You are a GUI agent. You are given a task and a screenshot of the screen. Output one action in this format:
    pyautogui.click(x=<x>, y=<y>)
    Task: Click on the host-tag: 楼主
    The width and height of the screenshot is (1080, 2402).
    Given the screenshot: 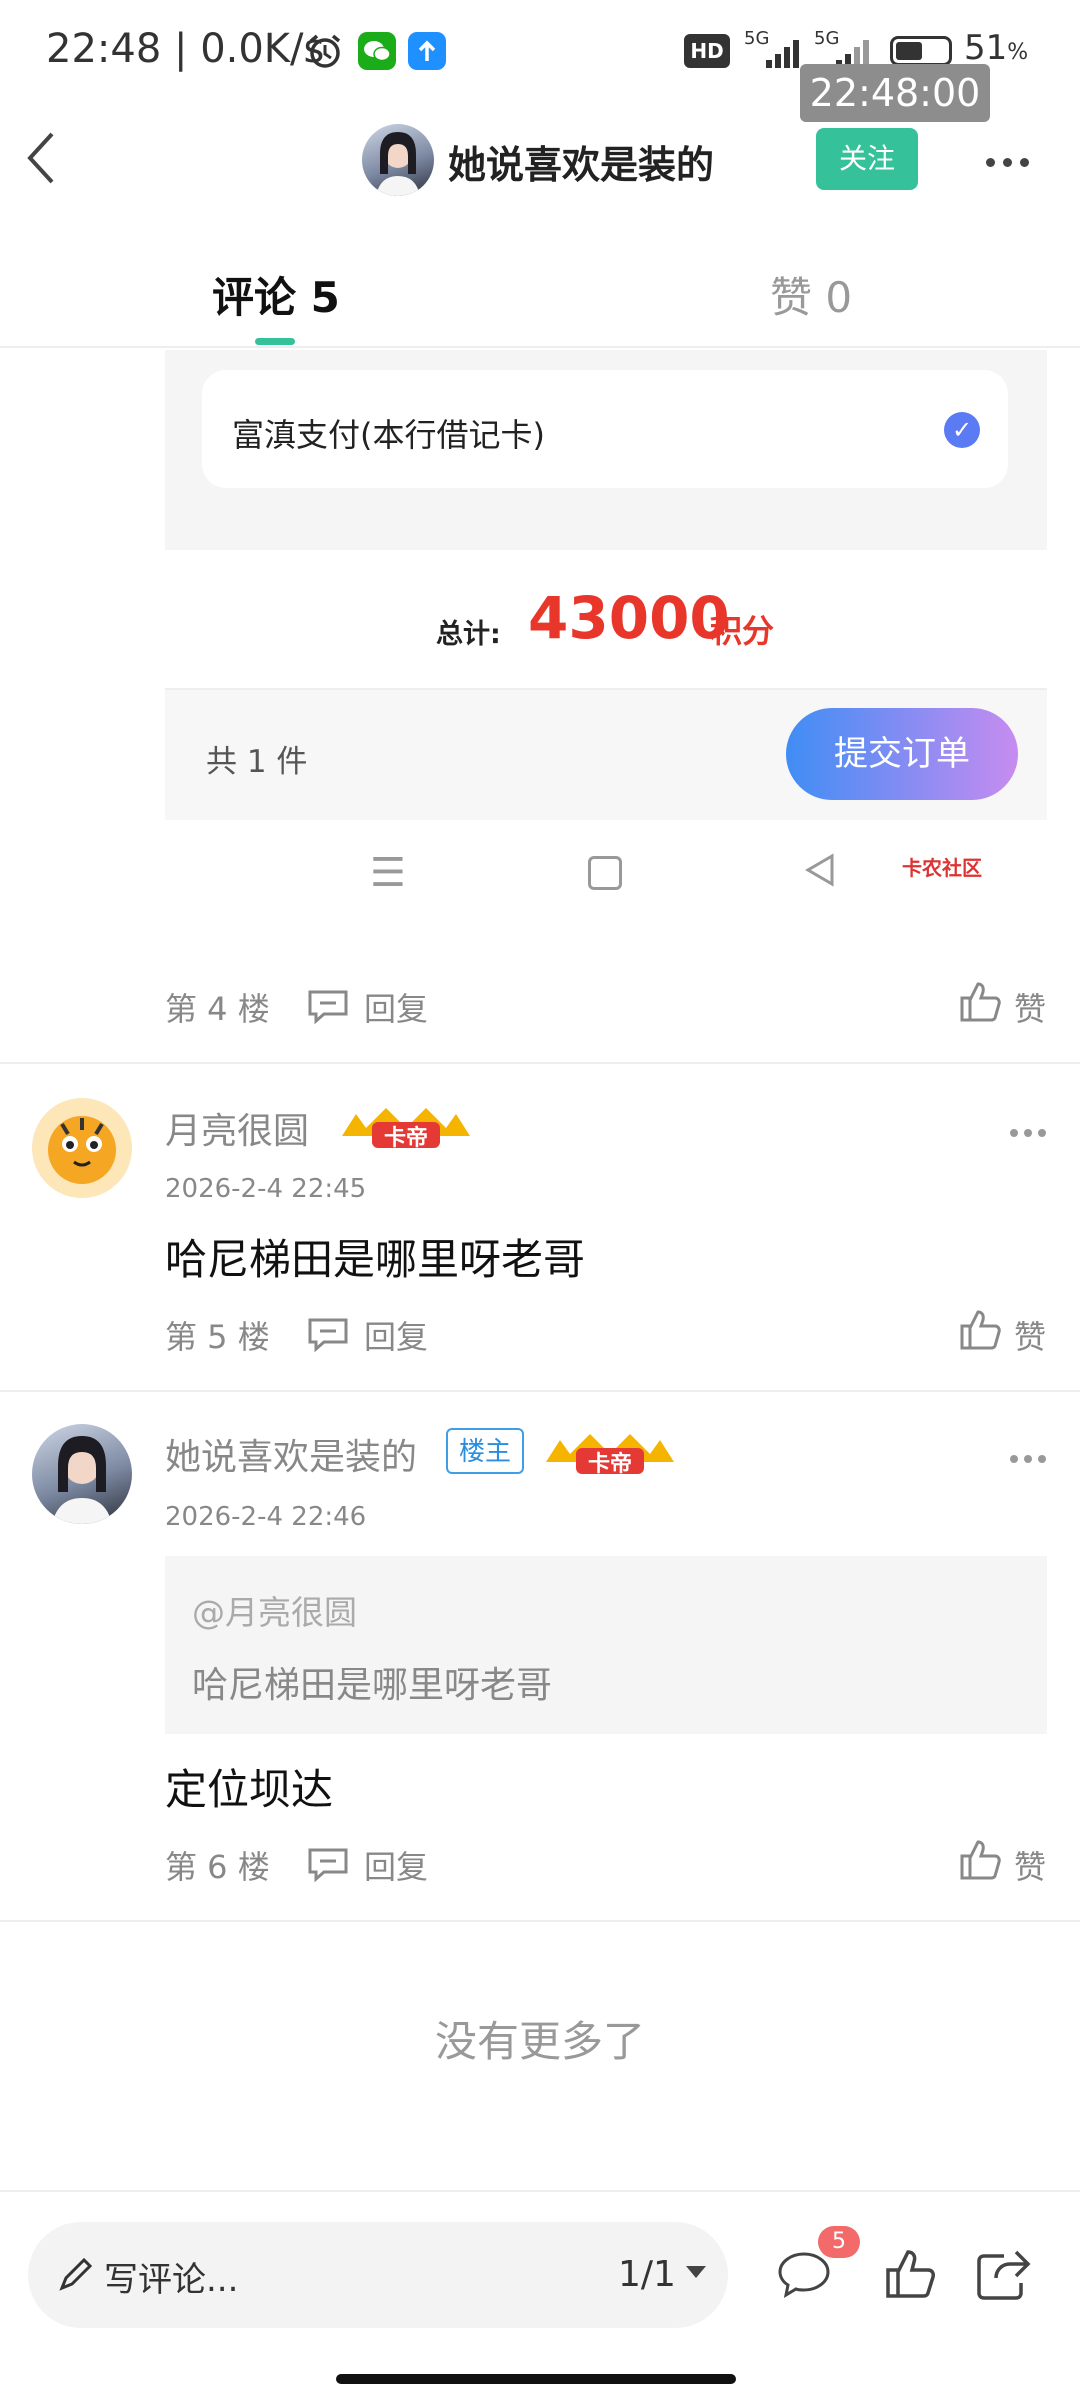 What is the action you would take?
    pyautogui.click(x=485, y=1451)
    